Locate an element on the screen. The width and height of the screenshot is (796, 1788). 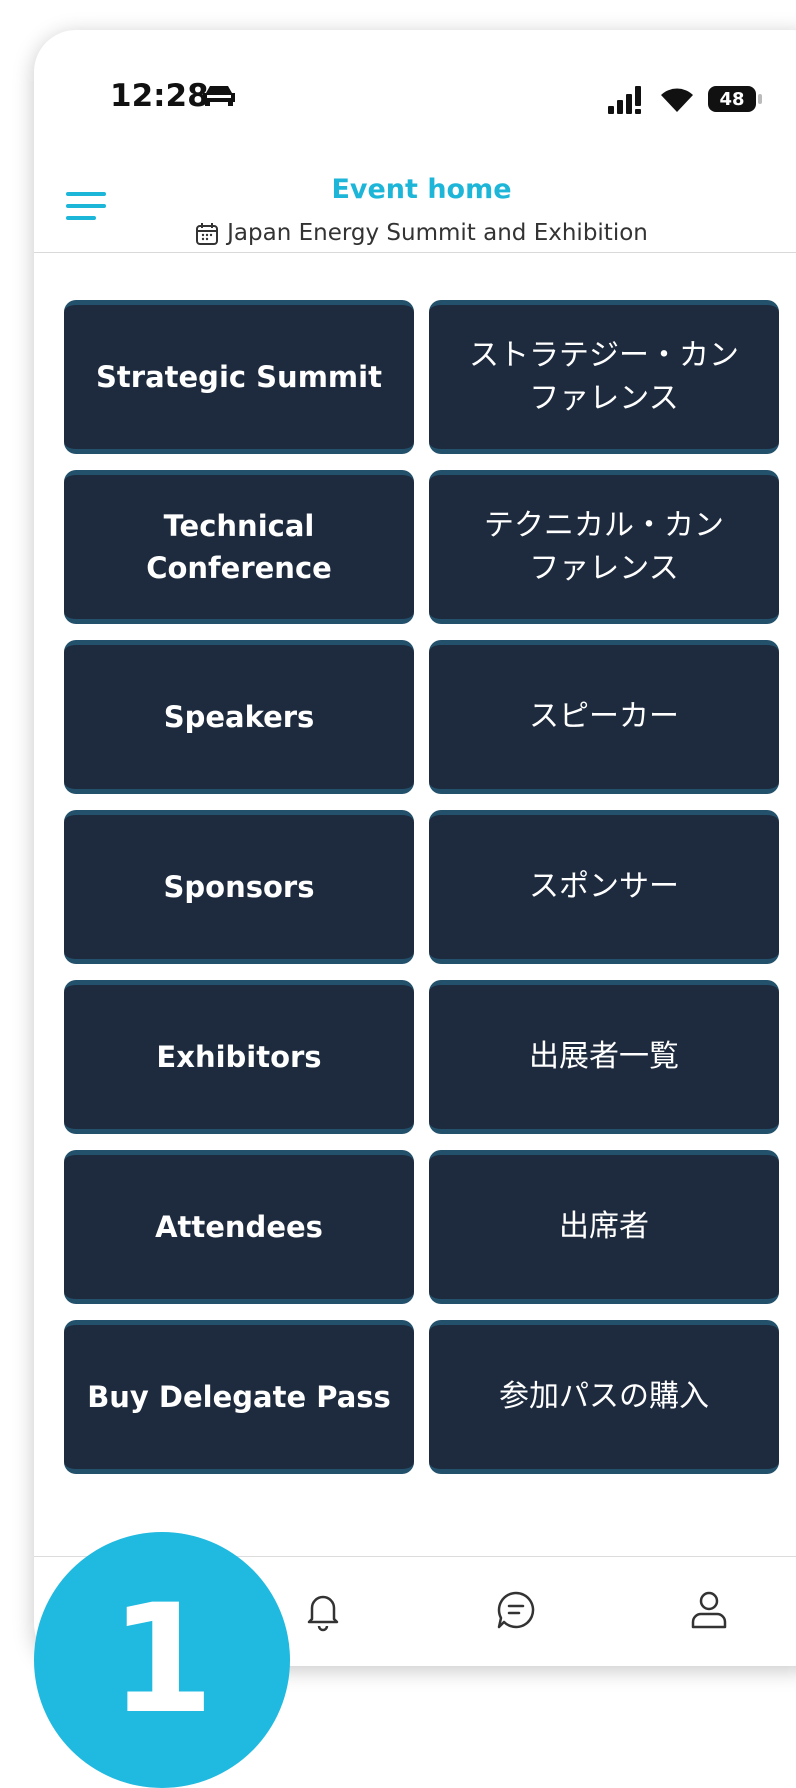
tile-buy-delegate-pass-jp: 参加パスの購入 is located at coordinates (604, 1397).